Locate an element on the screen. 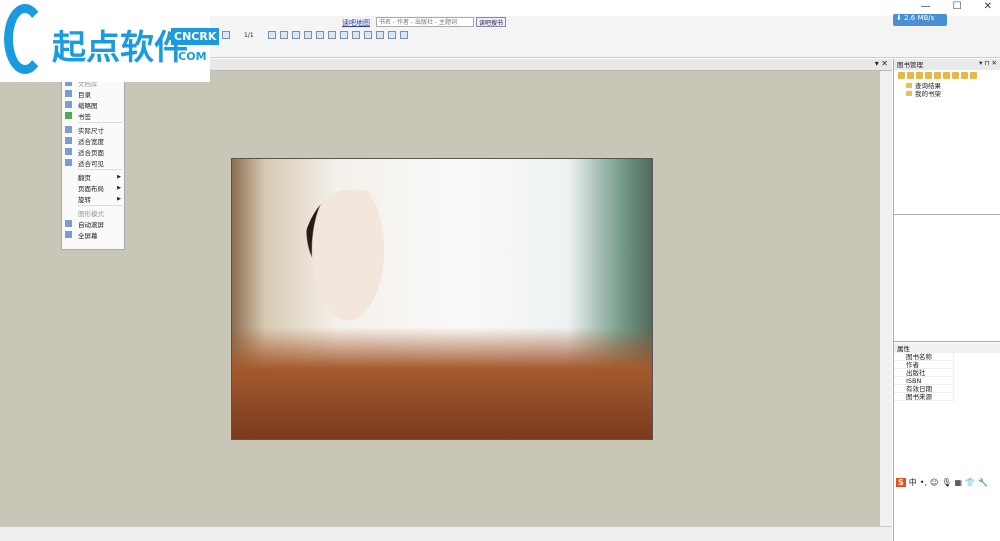 The height and width of the screenshot is (541, 1000). toolbar-icons: 1/1 is located at coordinates (309, 35).